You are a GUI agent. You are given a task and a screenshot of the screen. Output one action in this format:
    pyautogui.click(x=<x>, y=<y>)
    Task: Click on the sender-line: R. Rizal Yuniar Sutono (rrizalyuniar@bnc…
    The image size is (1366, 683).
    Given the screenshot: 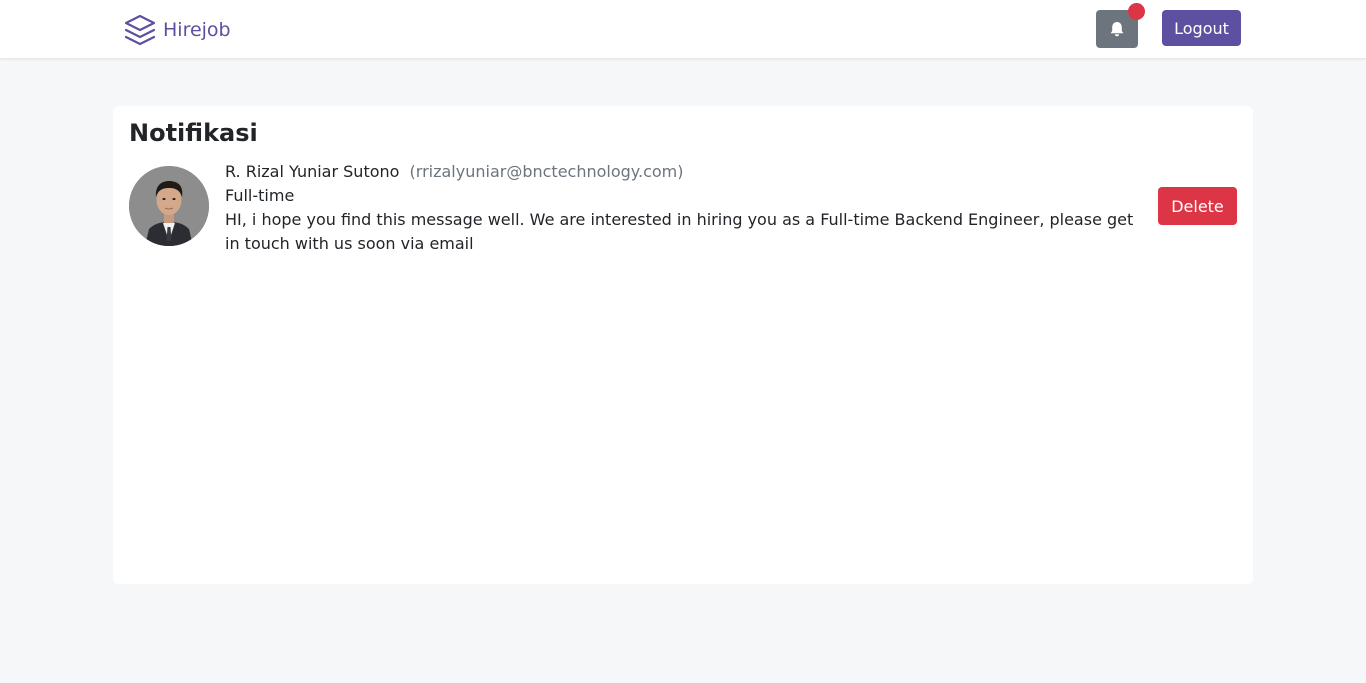 What is the action you would take?
    pyautogui.click(x=685, y=172)
    